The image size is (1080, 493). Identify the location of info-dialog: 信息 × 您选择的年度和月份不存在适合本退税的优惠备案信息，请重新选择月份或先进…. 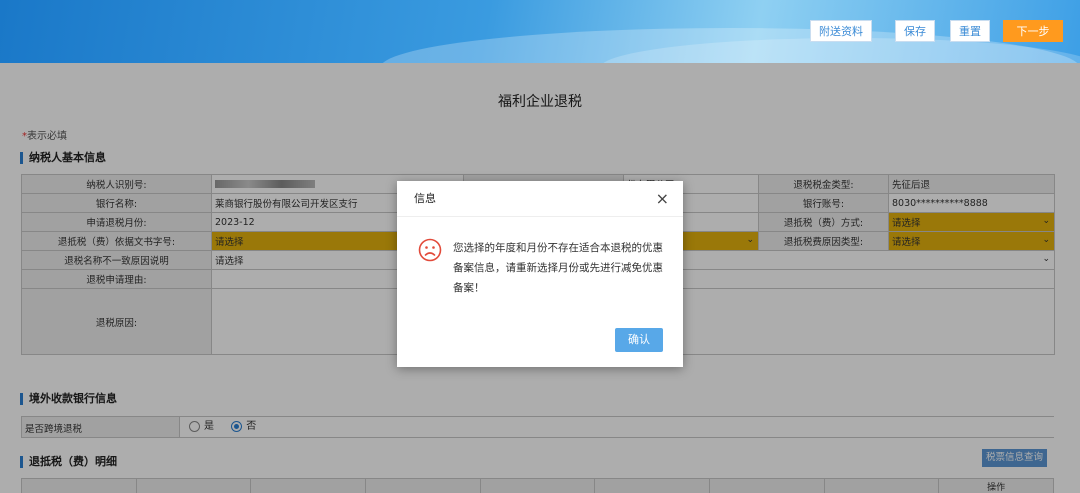
(540, 274).